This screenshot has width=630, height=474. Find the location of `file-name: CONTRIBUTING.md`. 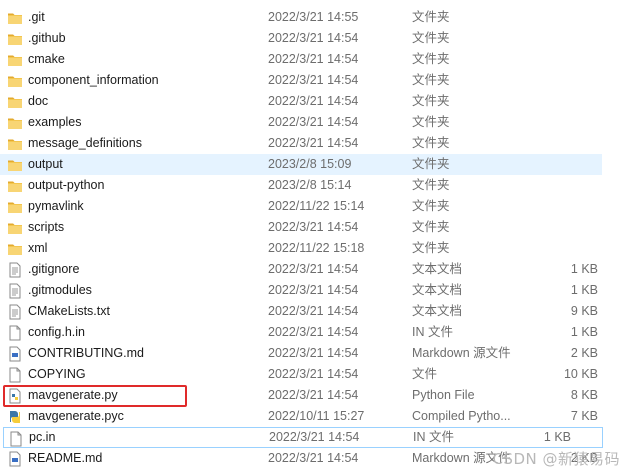

file-name: CONTRIBUTING.md is located at coordinates (86, 353).